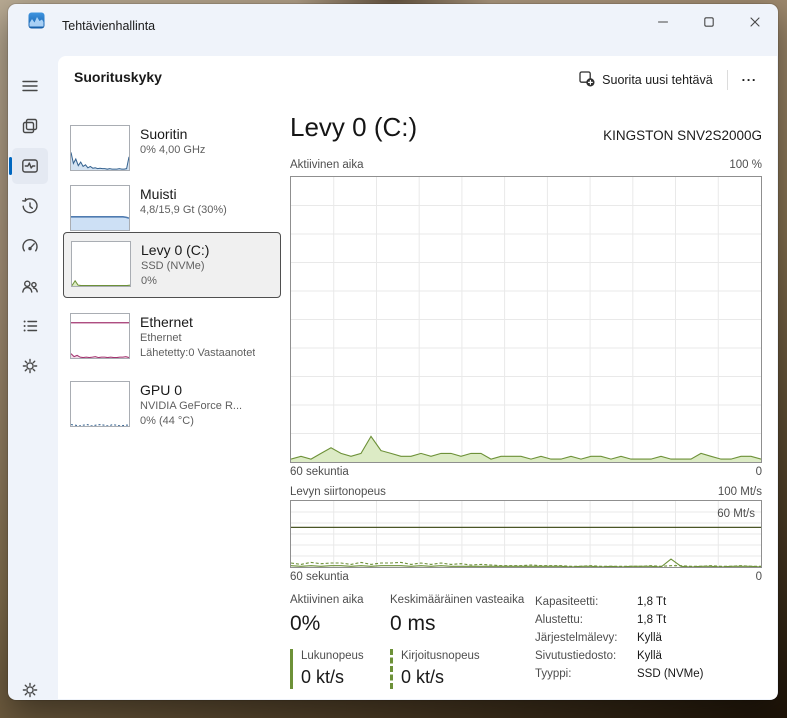  I want to click on active-time-stat: Aktiivinen aika 0% Lukunopeus 0 kt/s, so click(327, 641).